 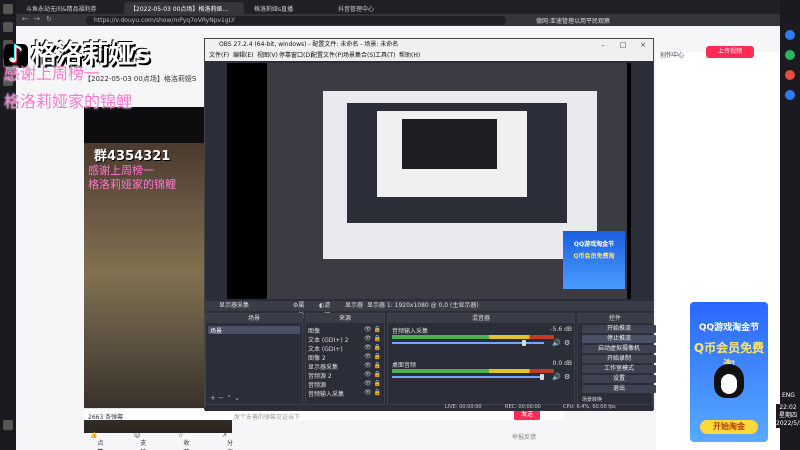 I want to click on menu-view: 视图(V), so click(x=267, y=56).